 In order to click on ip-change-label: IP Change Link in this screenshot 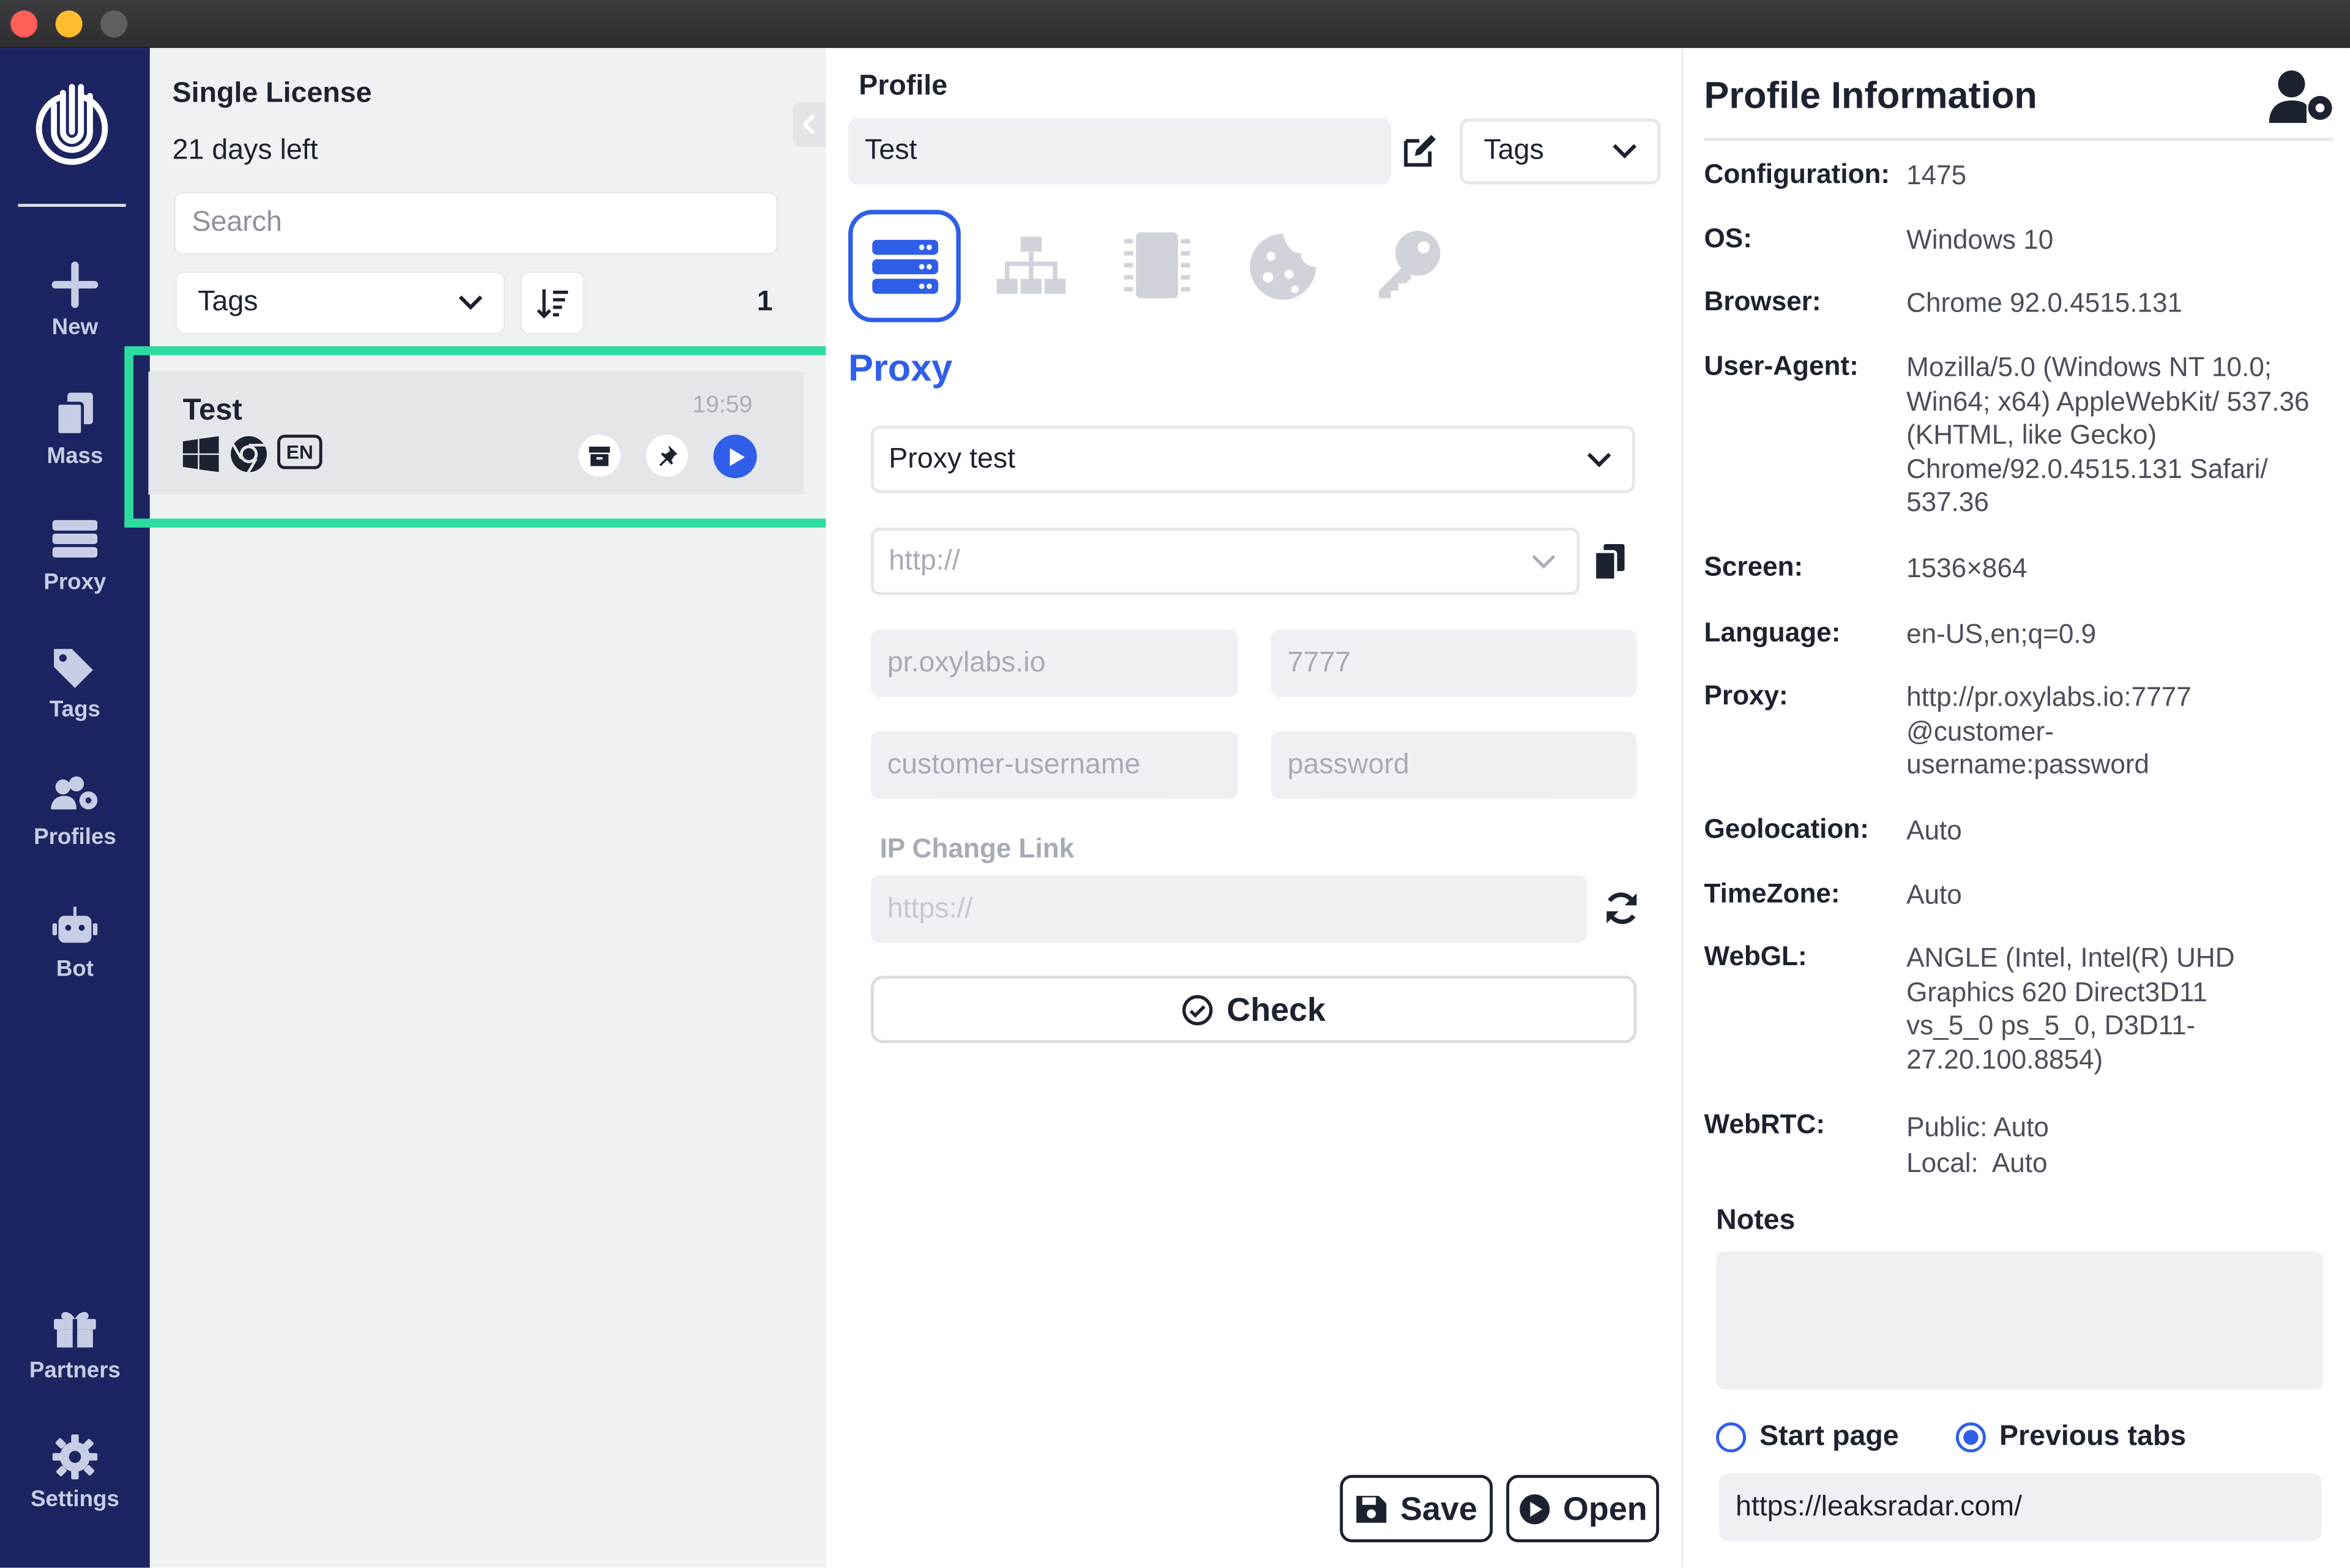, I will do `click(977, 848)`.